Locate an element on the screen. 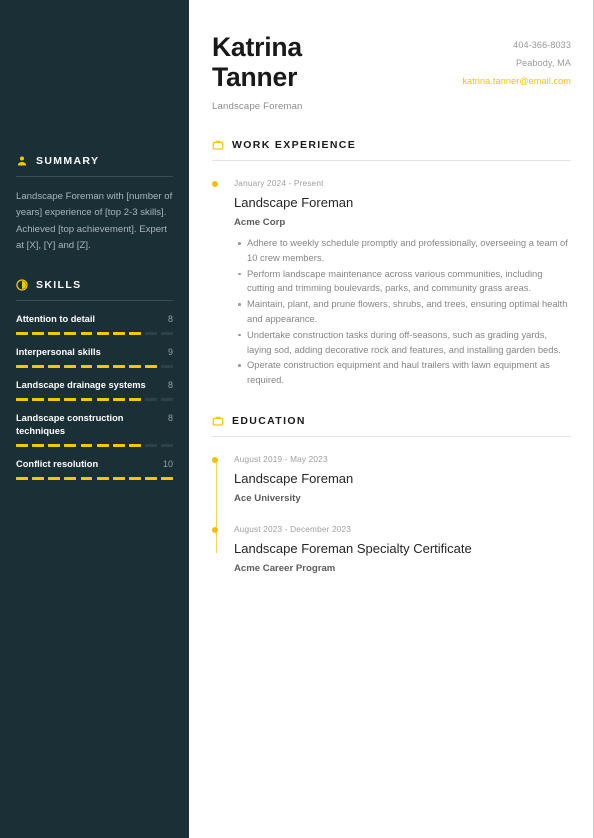 The height and width of the screenshot is (838, 594). skills-heading: SKILLS is located at coordinates (94, 289).